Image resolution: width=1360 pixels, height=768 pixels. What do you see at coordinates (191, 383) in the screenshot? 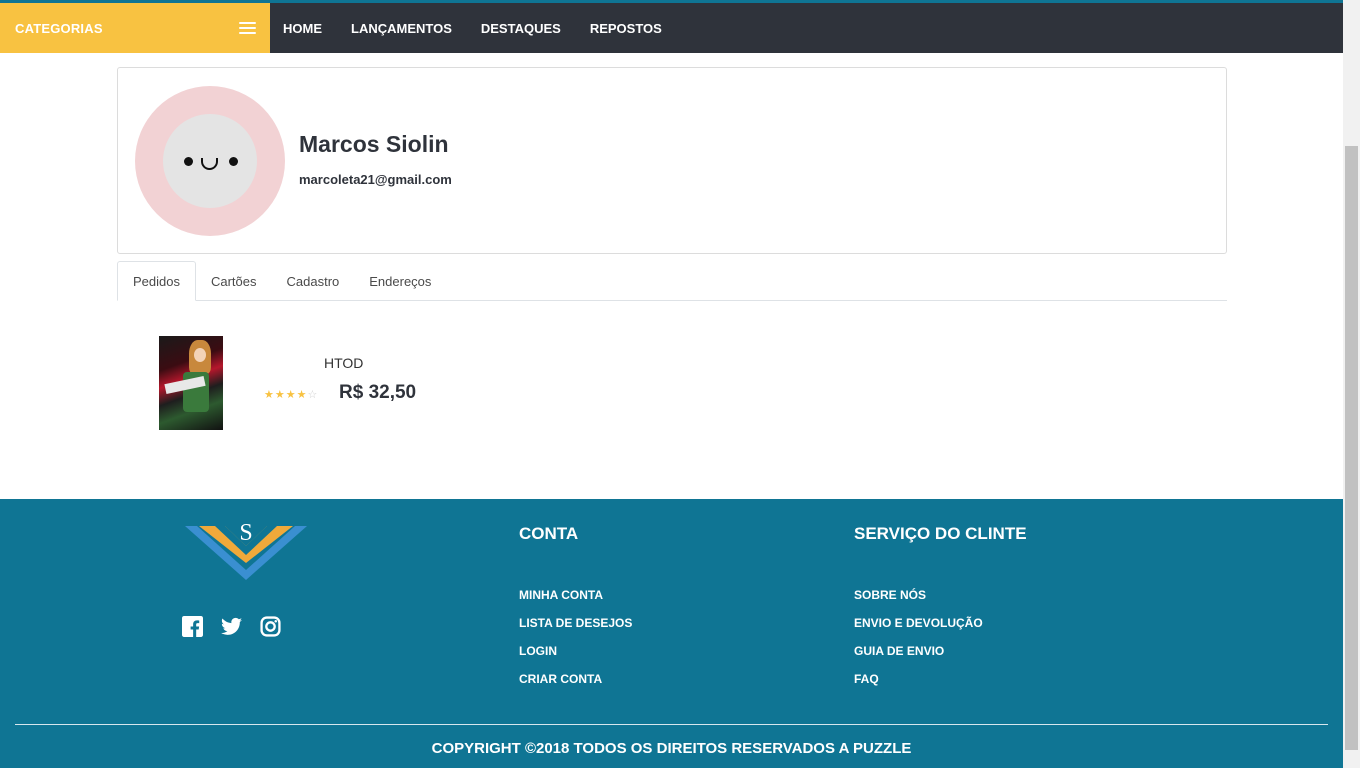
I see `order-item-cover-image` at bounding box center [191, 383].